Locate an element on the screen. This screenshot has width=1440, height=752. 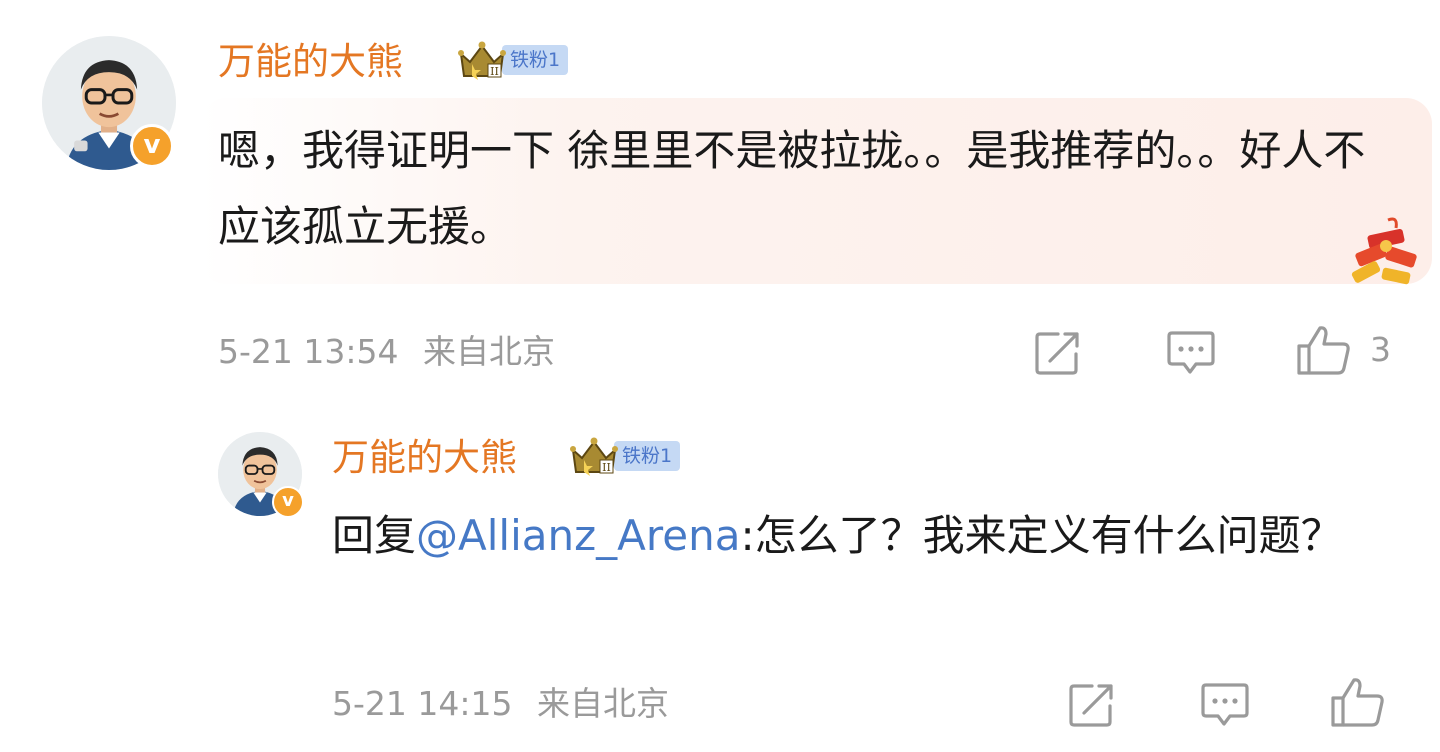
share-icon is located at coordinates (1091, 705).